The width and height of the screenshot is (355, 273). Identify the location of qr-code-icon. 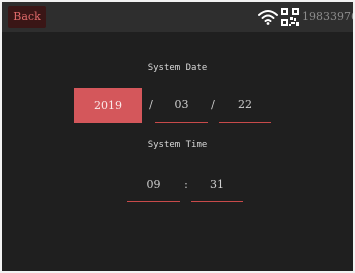
(290, 17).